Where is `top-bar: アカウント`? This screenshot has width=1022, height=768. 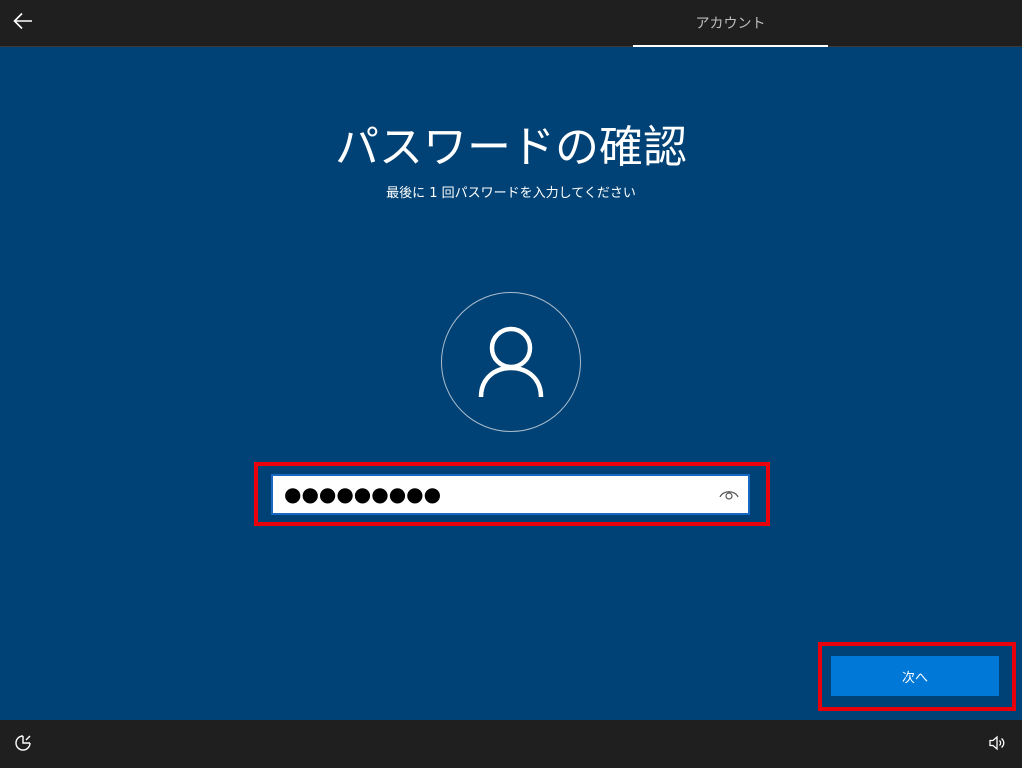
top-bar: アカウント is located at coordinates (511, 23).